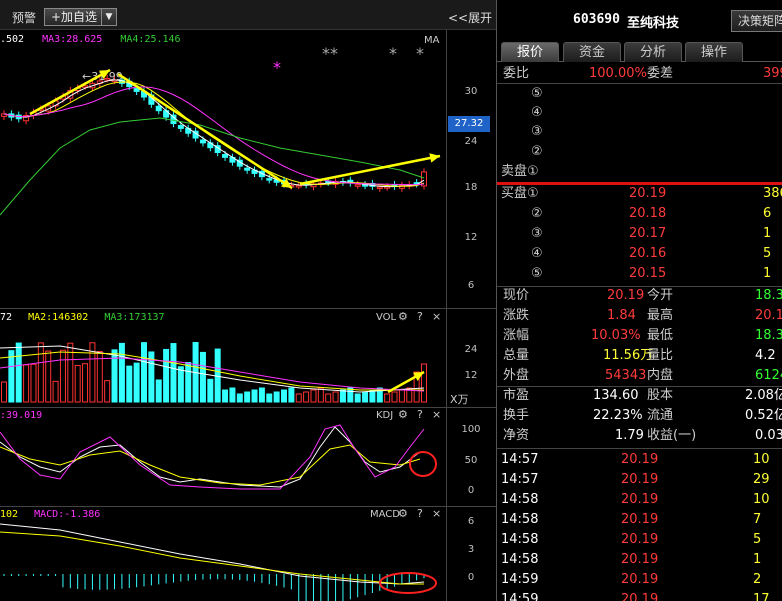  What do you see at coordinates (639, 376) in the screenshot?
I see `stat-row: 外盘 54343内盘 6124` at bounding box center [639, 376].